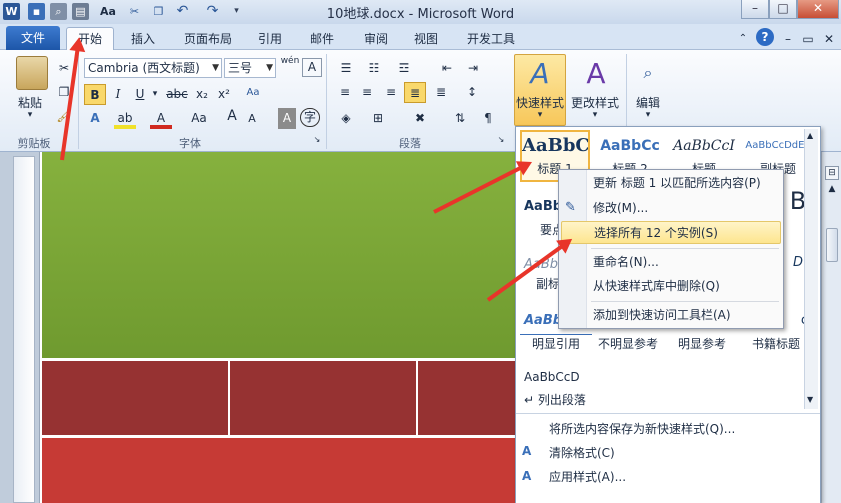 The height and width of the screenshot is (503, 841). What do you see at coordinates (447, 68) in the screenshot?
I see `decrease-indent-icon: ⇤` at bounding box center [447, 68].